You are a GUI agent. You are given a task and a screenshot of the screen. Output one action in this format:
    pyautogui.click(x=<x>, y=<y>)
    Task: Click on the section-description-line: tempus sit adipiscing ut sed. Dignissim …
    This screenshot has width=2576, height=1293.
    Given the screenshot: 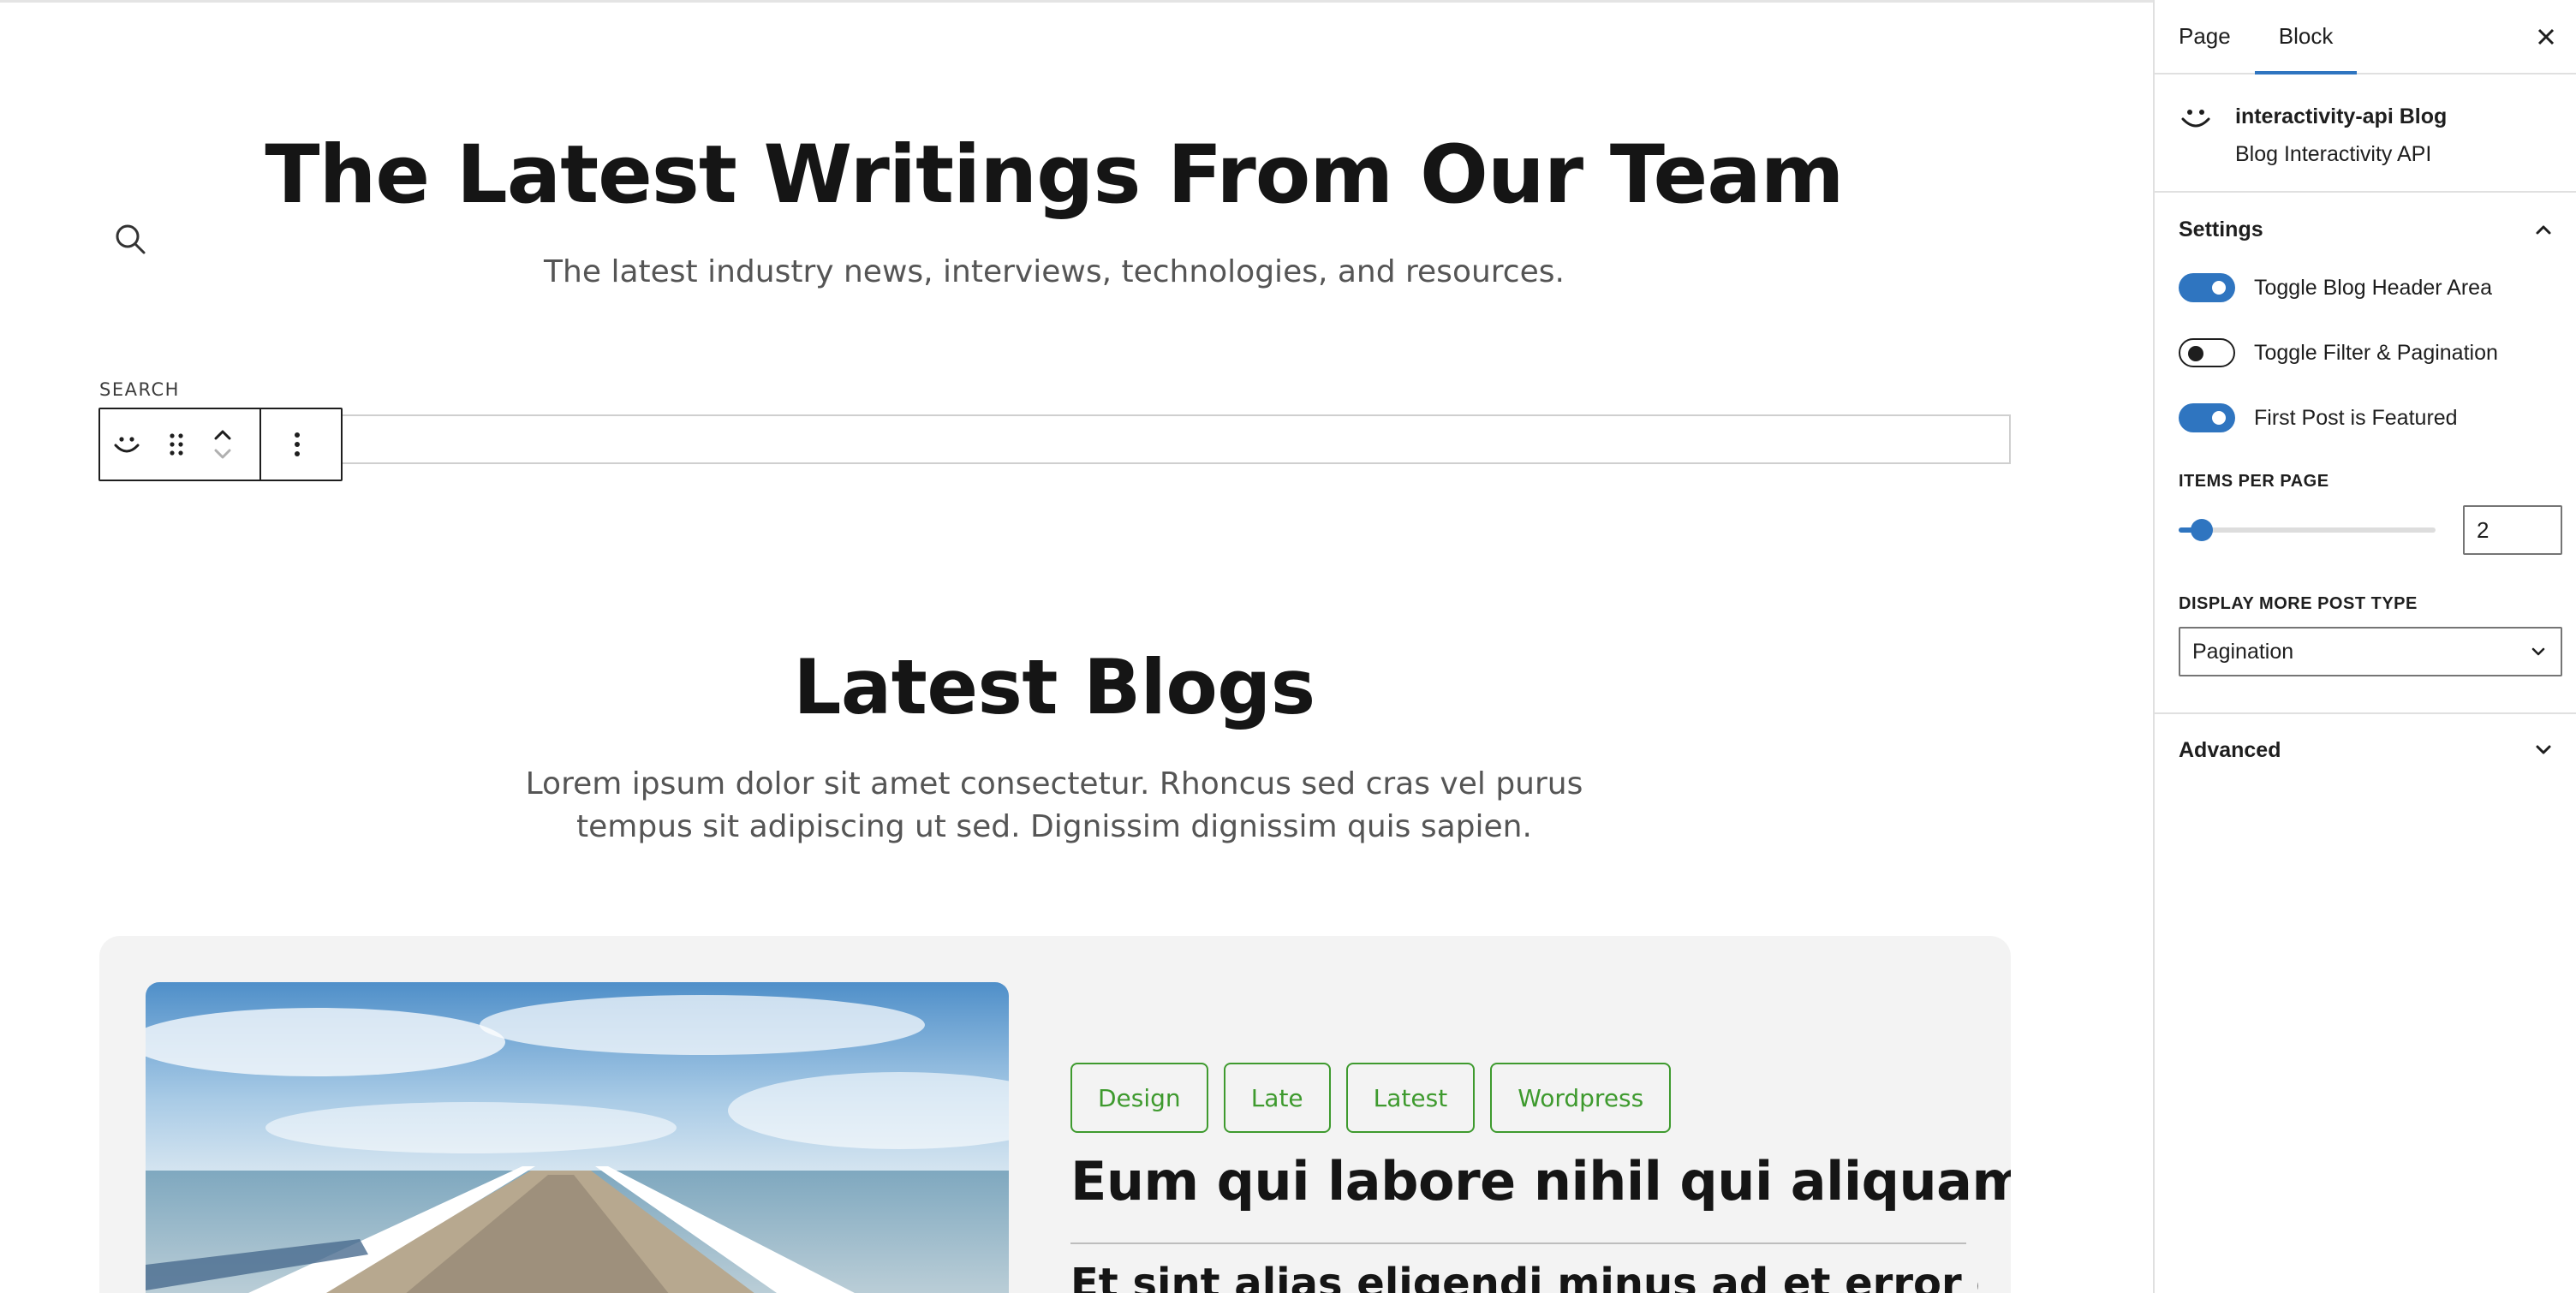 What is the action you would take?
    pyautogui.click(x=1054, y=826)
    